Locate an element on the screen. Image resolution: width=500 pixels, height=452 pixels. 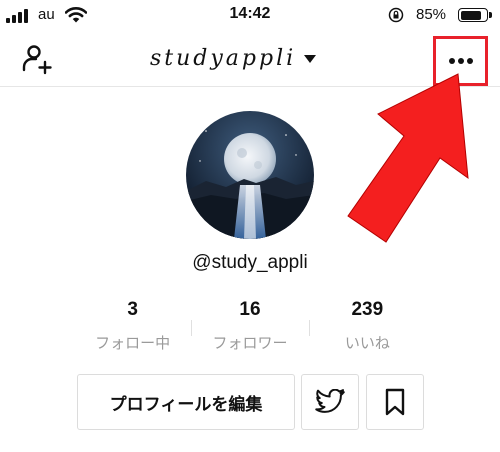
battery-percent: 85% is located at coordinates (431, 14).